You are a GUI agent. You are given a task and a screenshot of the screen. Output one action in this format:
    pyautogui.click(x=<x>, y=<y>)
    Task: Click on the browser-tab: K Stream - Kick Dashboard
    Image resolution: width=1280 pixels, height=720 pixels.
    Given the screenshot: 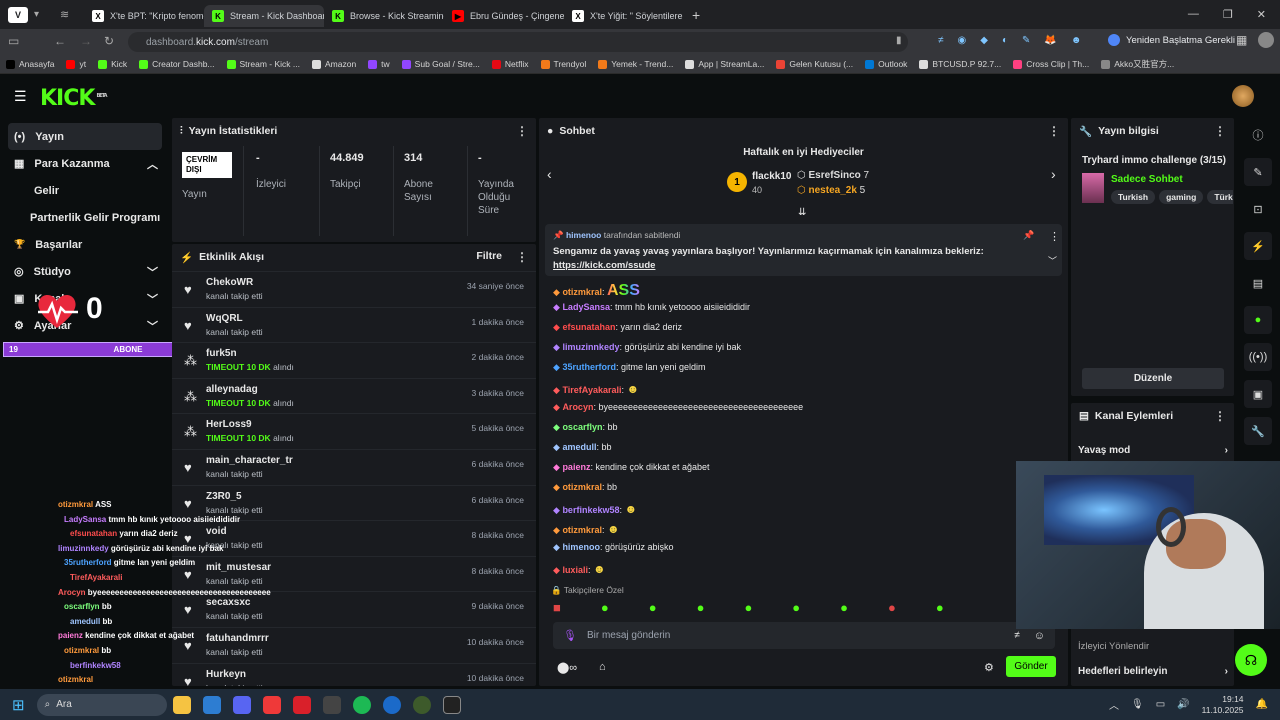 What is the action you would take?
    pyautogui.click(x=264, y=16)
    